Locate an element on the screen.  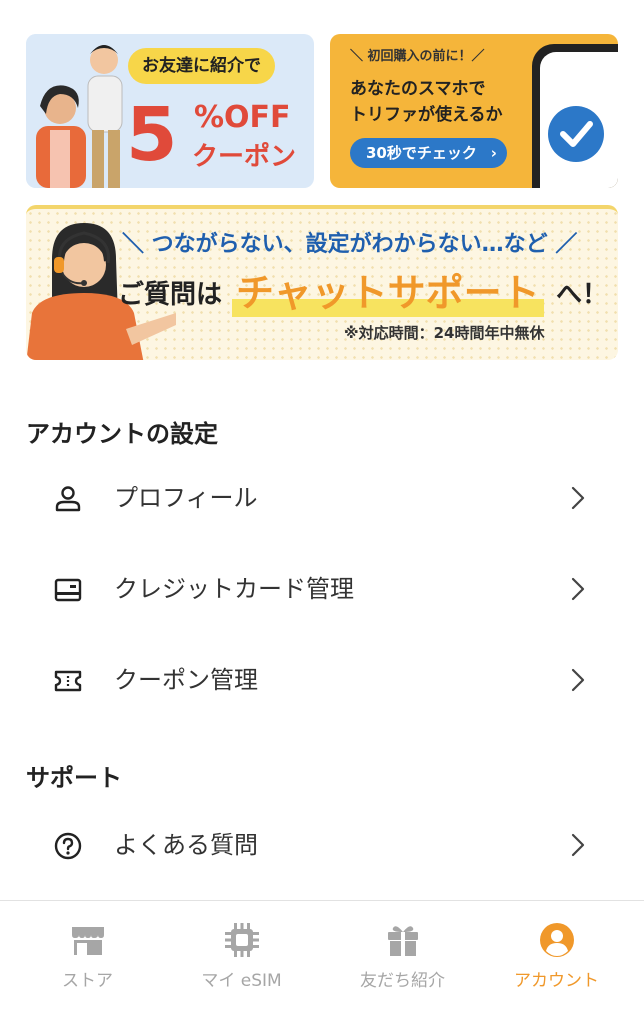
settings-item-profile: プロフィール is located at coordinates (322, 498).